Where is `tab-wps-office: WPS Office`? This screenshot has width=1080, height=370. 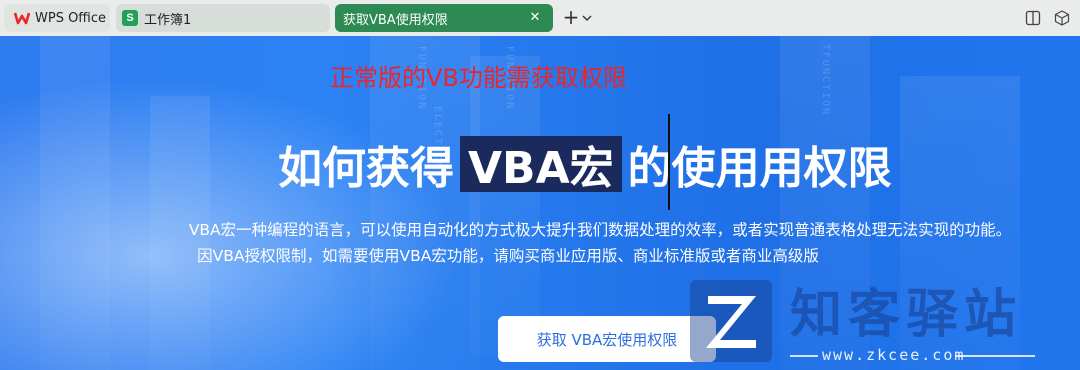 tab-wps-office: WPS Office is located at coordinates (57, 18).